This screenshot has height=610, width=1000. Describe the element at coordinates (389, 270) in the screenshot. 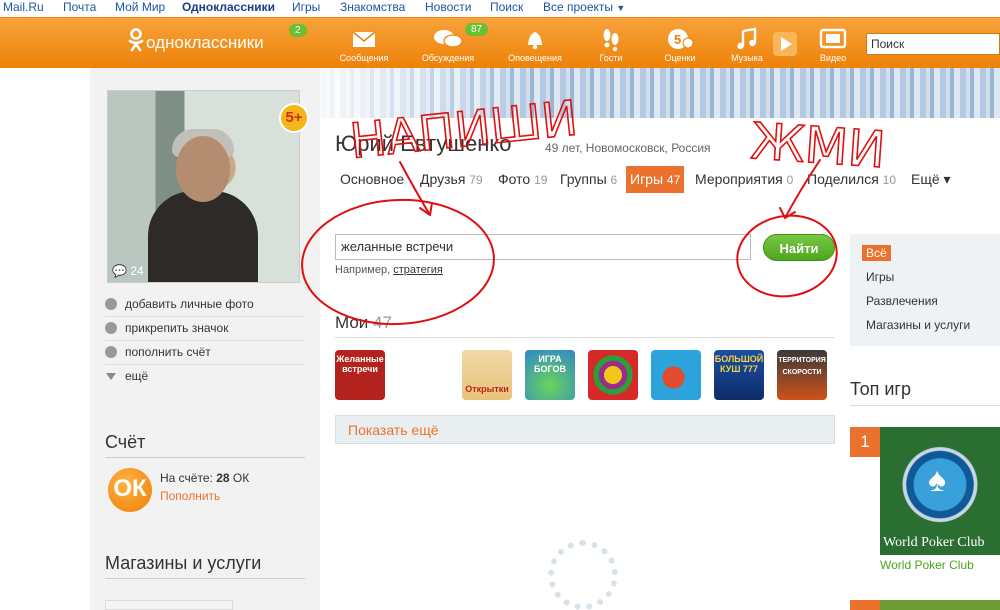

I see `search-hint: Например, стратегия` at that location.